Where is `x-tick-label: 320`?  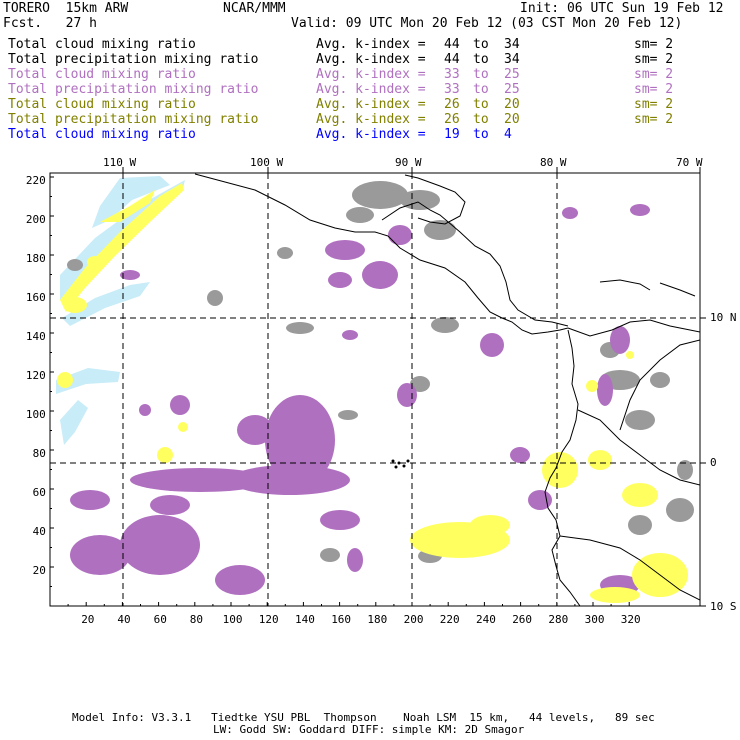 x-tick-label: 320 is located at coordinates (630, 619).